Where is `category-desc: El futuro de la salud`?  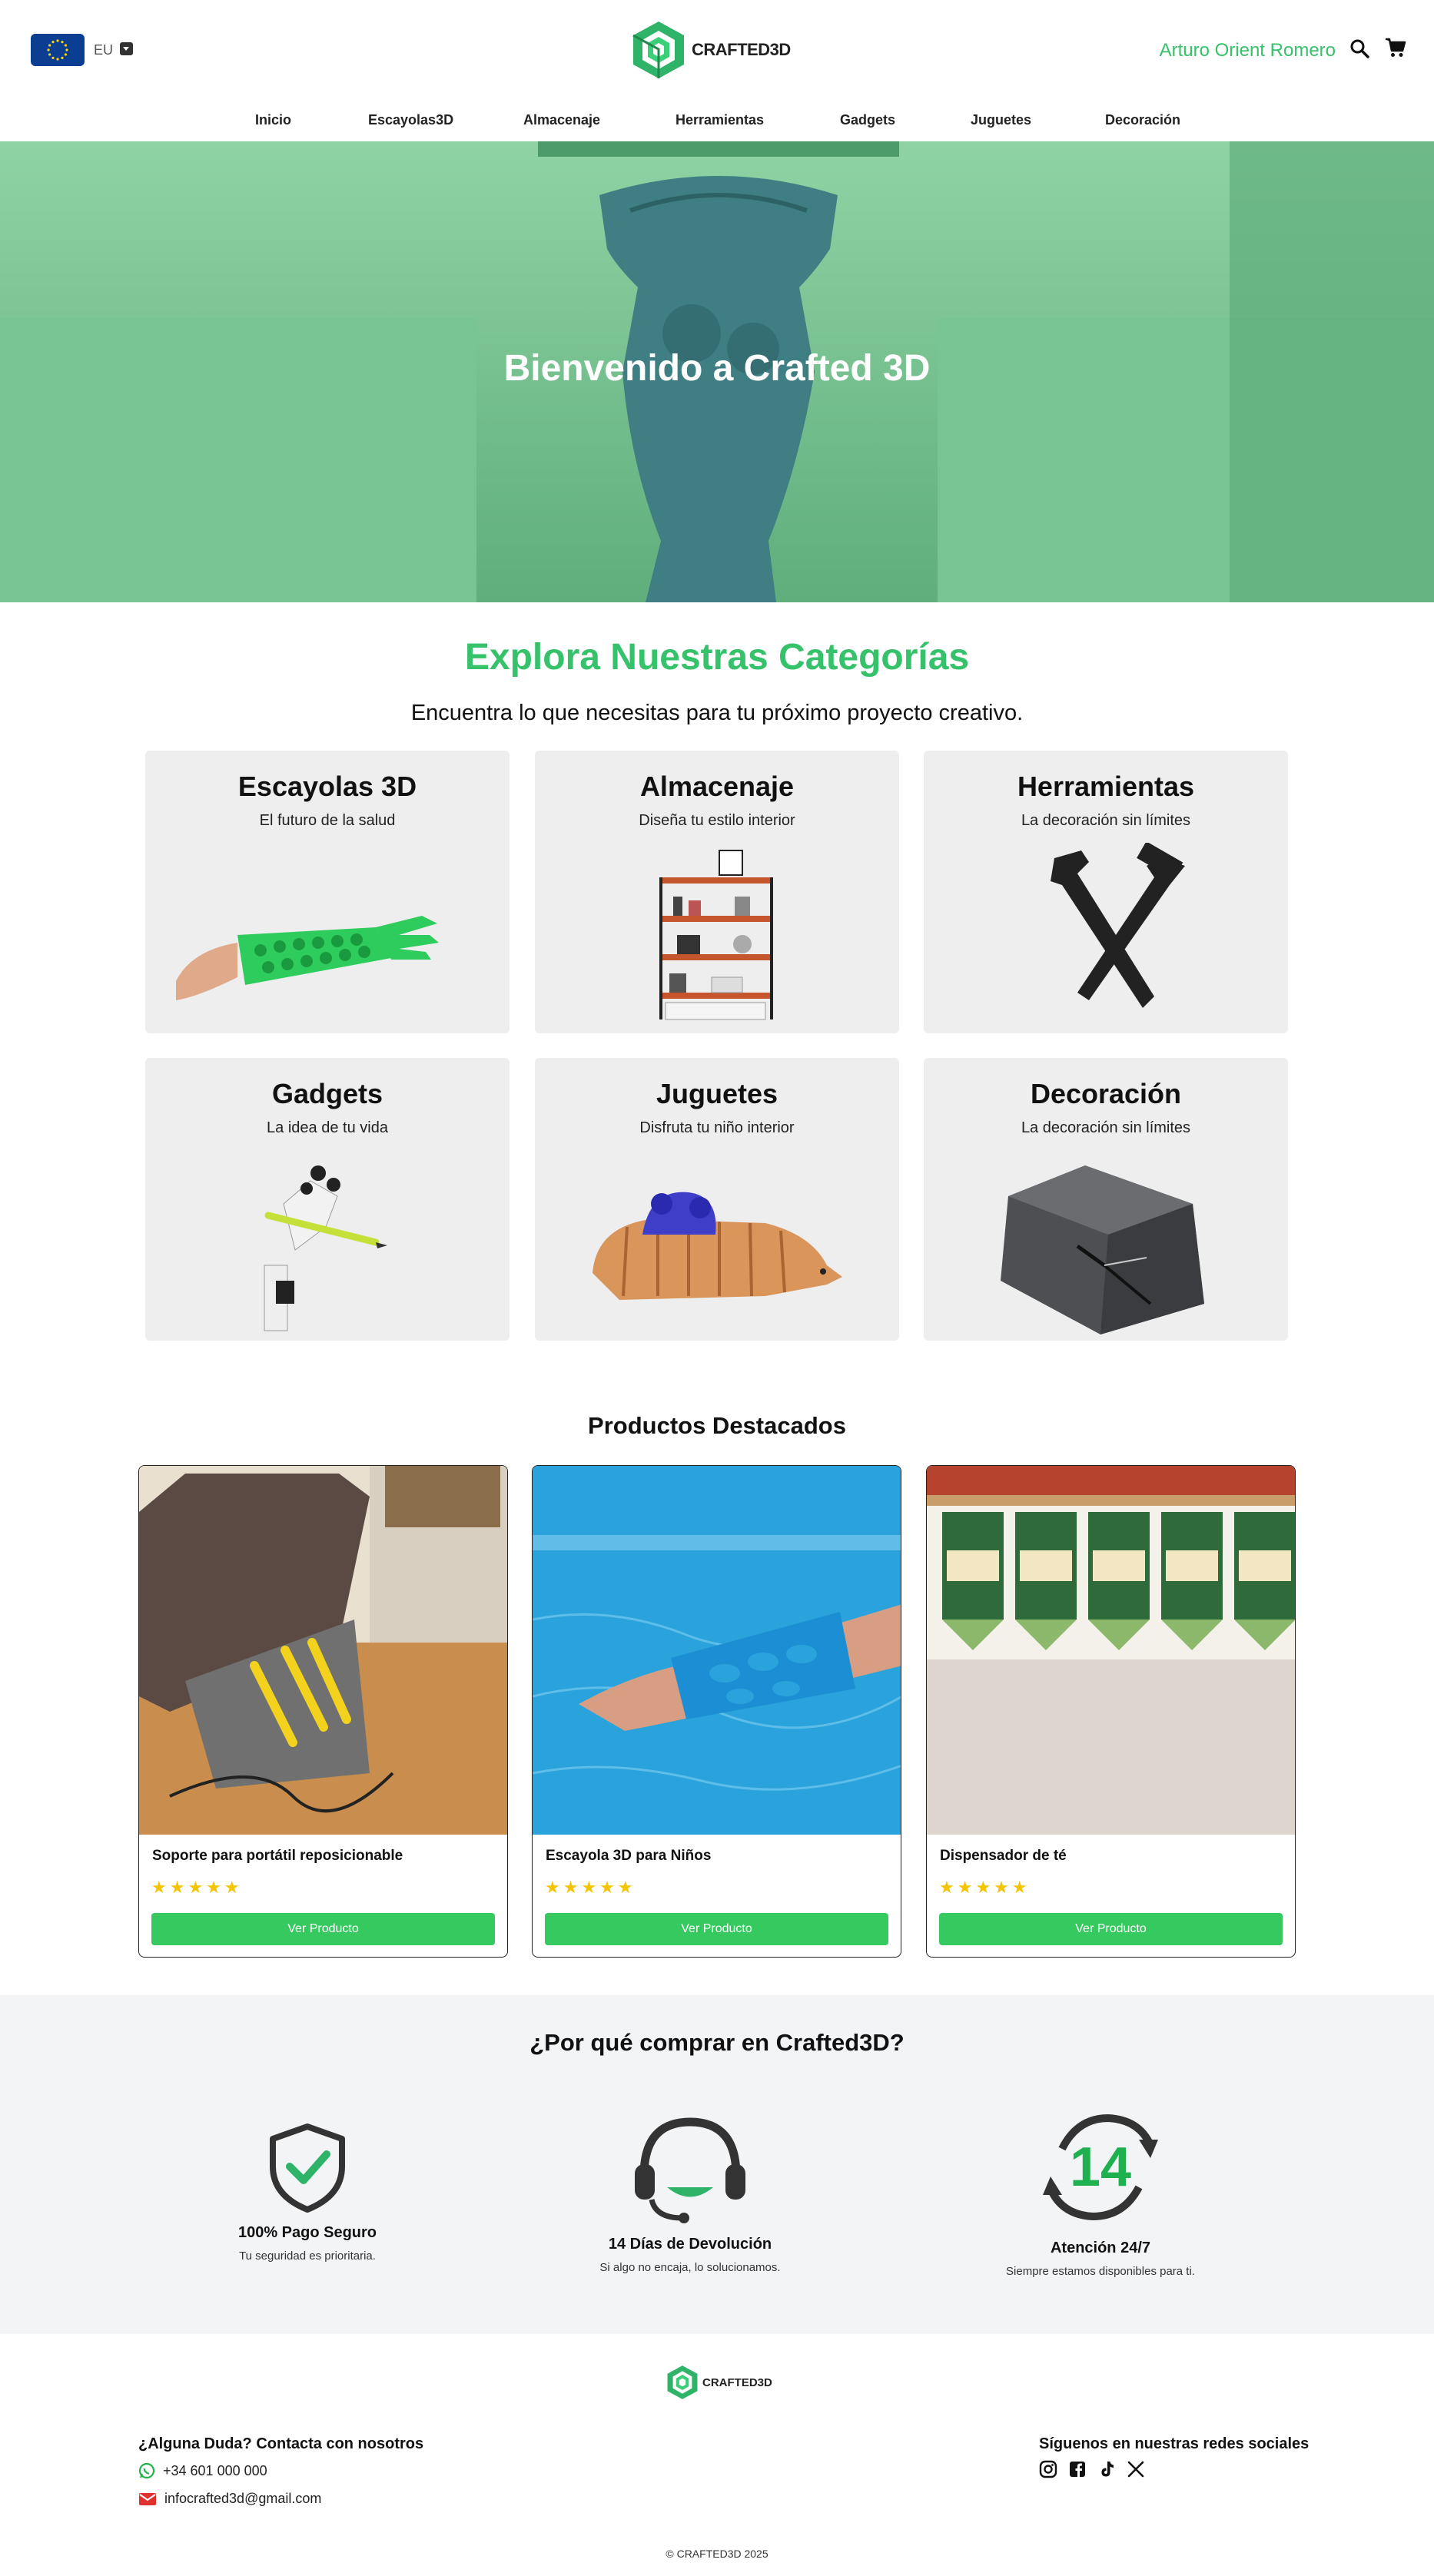
category-desc: El futuro de la salud is located at coordinates (327, 820).